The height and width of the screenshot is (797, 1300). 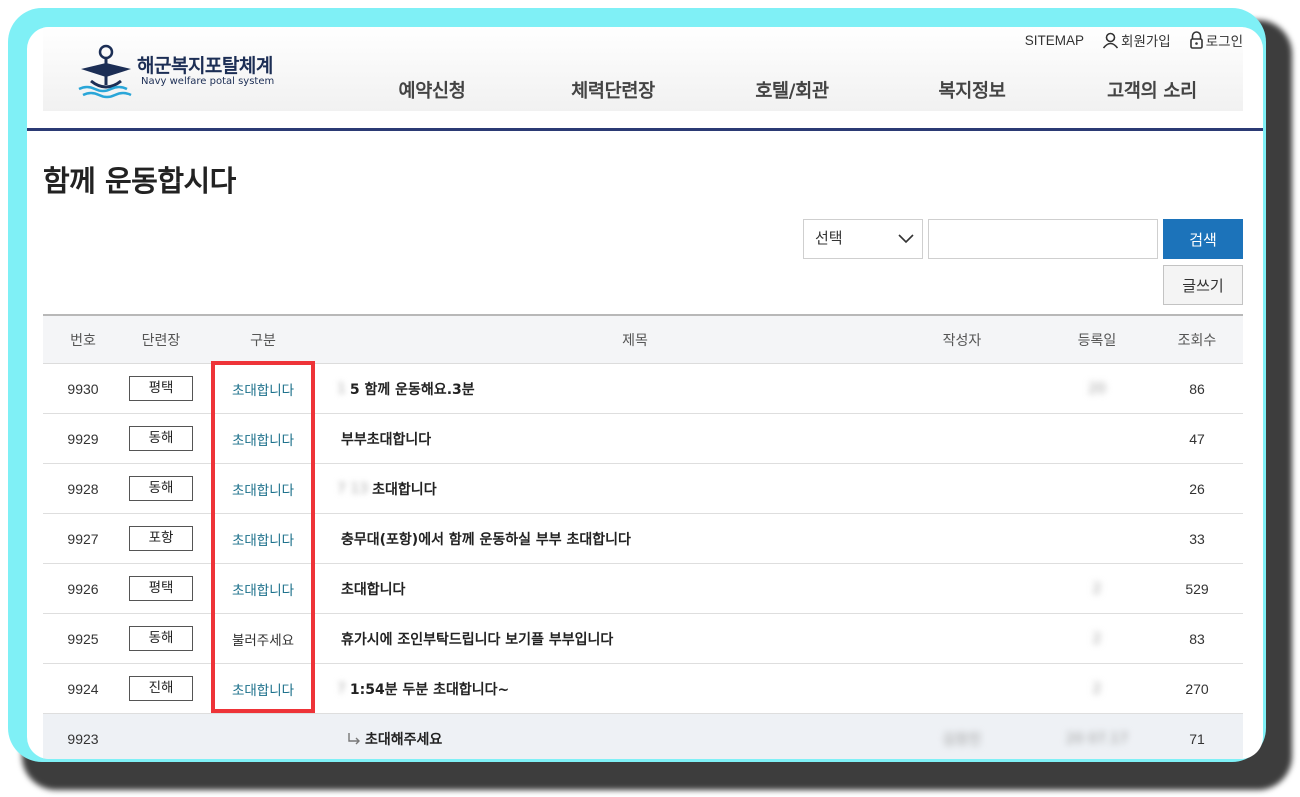 I want to click on location-badge: 진해, so click(x=161, y=688).